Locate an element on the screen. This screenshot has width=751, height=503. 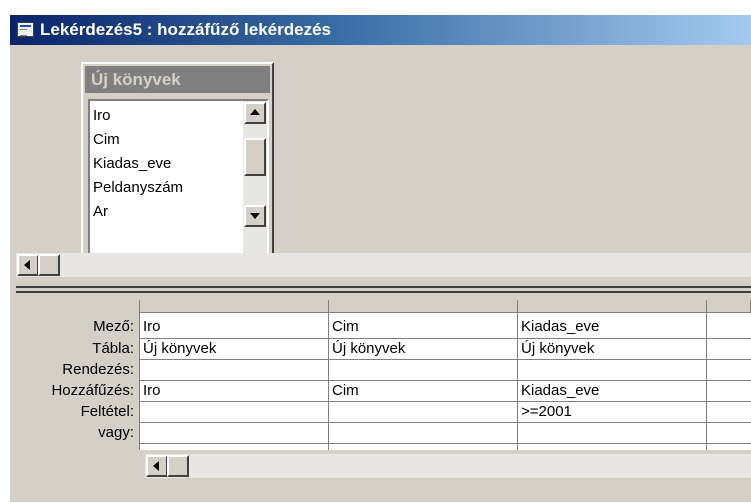
grid-cell-field: Cim is located at coordinates (345, 326).